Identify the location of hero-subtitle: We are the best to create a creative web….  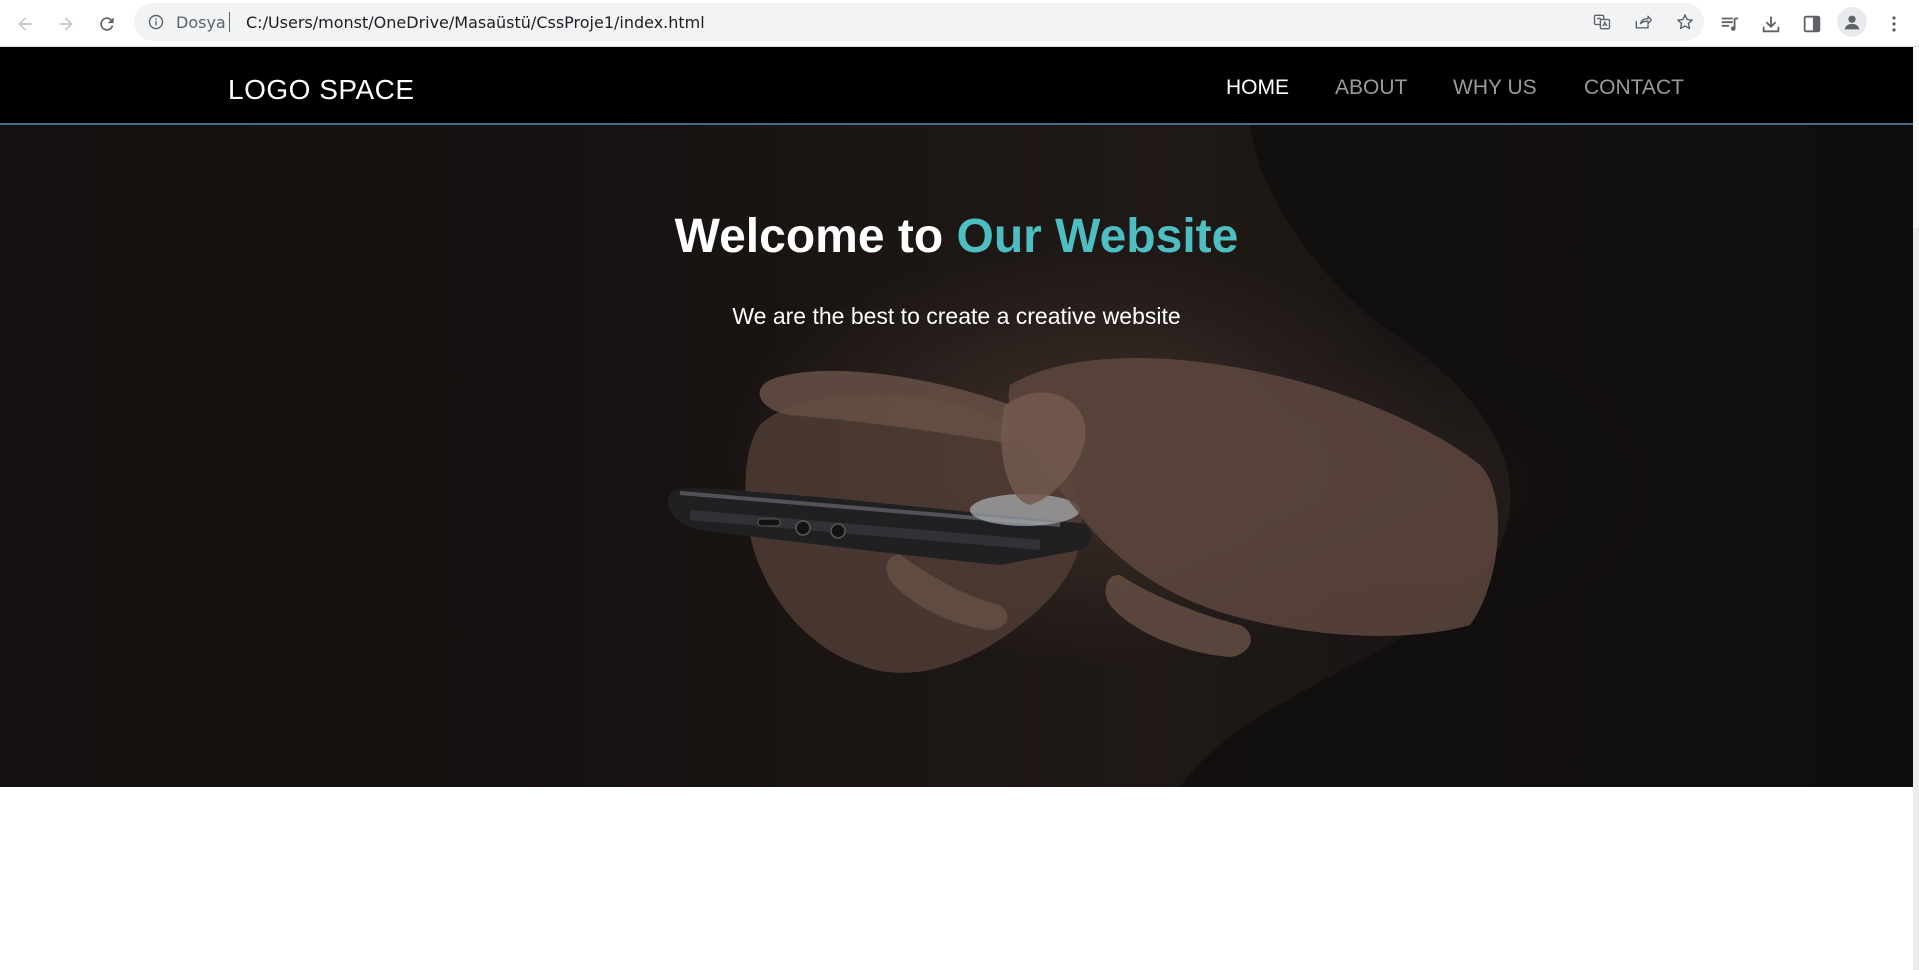
(956, 316).